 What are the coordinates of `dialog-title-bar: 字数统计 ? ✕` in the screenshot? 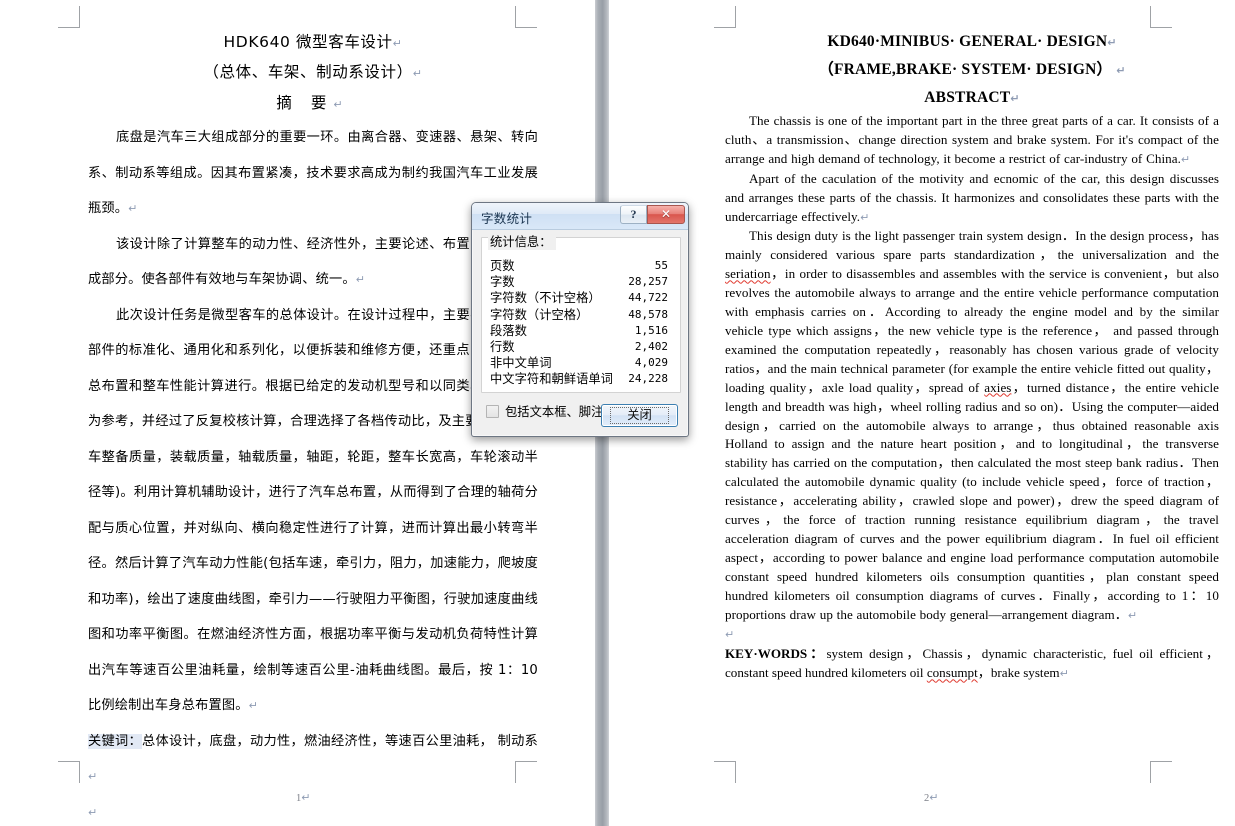 It's located at (580, 216).